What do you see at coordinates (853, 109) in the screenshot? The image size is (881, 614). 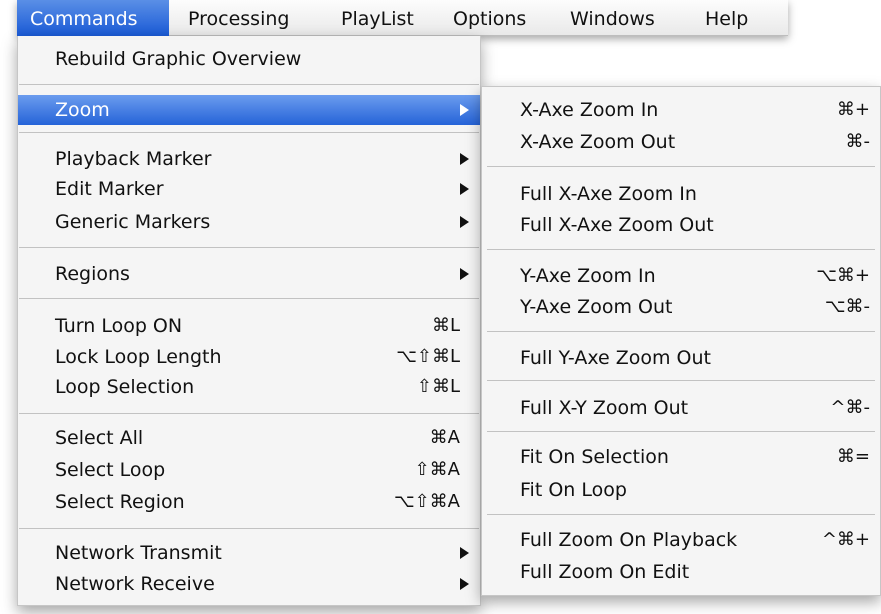 I see `menu-item-shortcut: ⌘+` at bounding box center [853, 109].